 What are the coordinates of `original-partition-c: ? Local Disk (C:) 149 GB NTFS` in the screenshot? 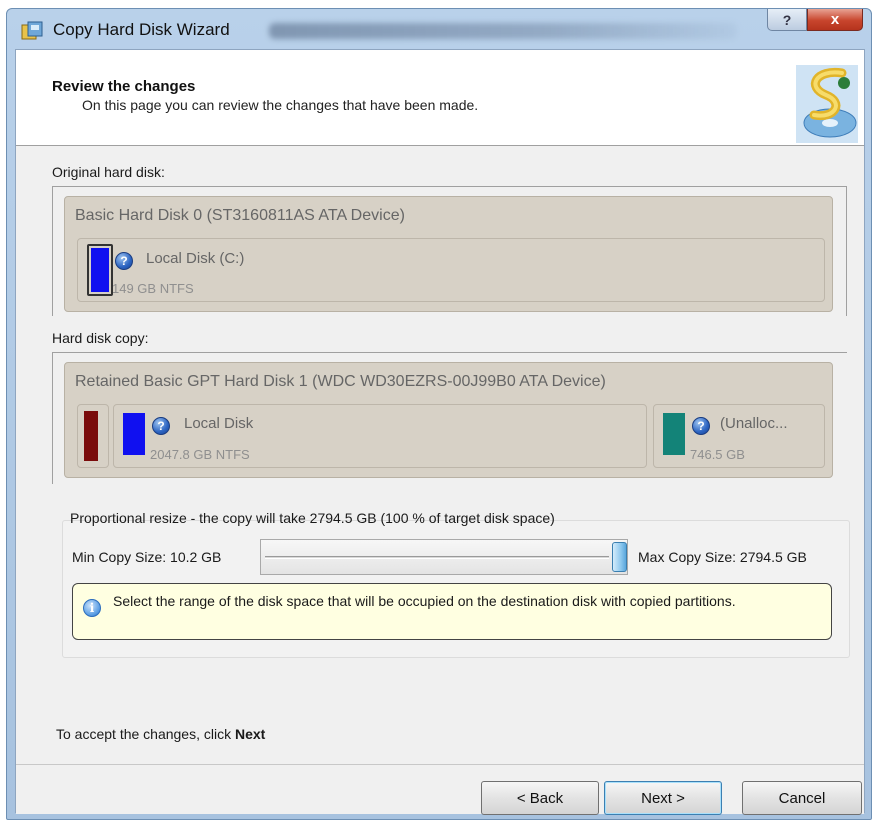 It's located at (451, 270).